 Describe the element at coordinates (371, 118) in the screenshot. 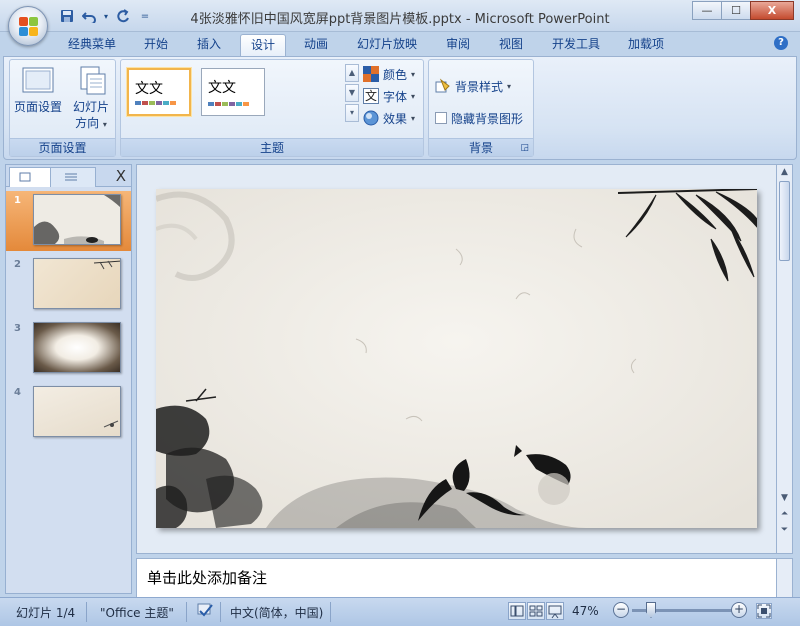

I see `effects-icon` at that location.